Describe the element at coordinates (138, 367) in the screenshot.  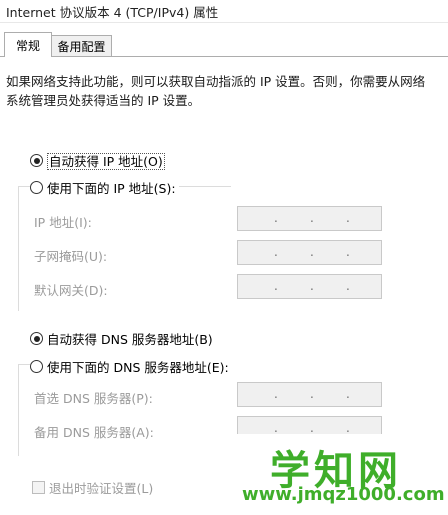
I see `radio-manual-dns-label: 使用下面的 DNS 服务器地址(E):` at that location.